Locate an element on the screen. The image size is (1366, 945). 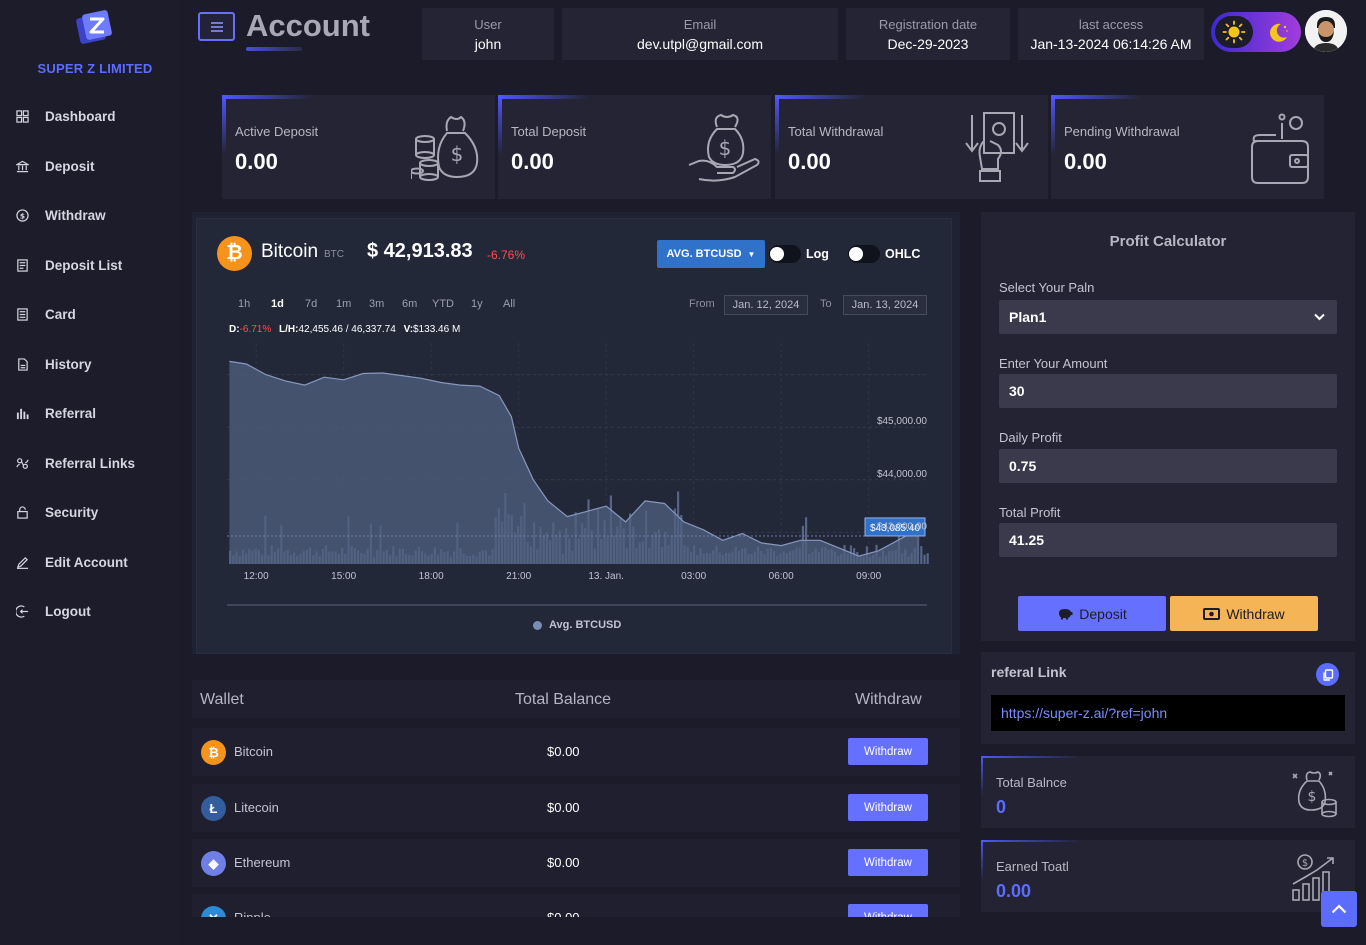
registration-value: Dec-29-2023 is located at coordinates (928, 44).